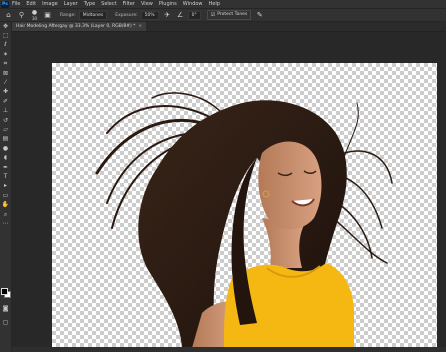  Describe the element at coordinates (47, 15) in the screenshot. I see `brush-settings-icon: ▣` at that location.